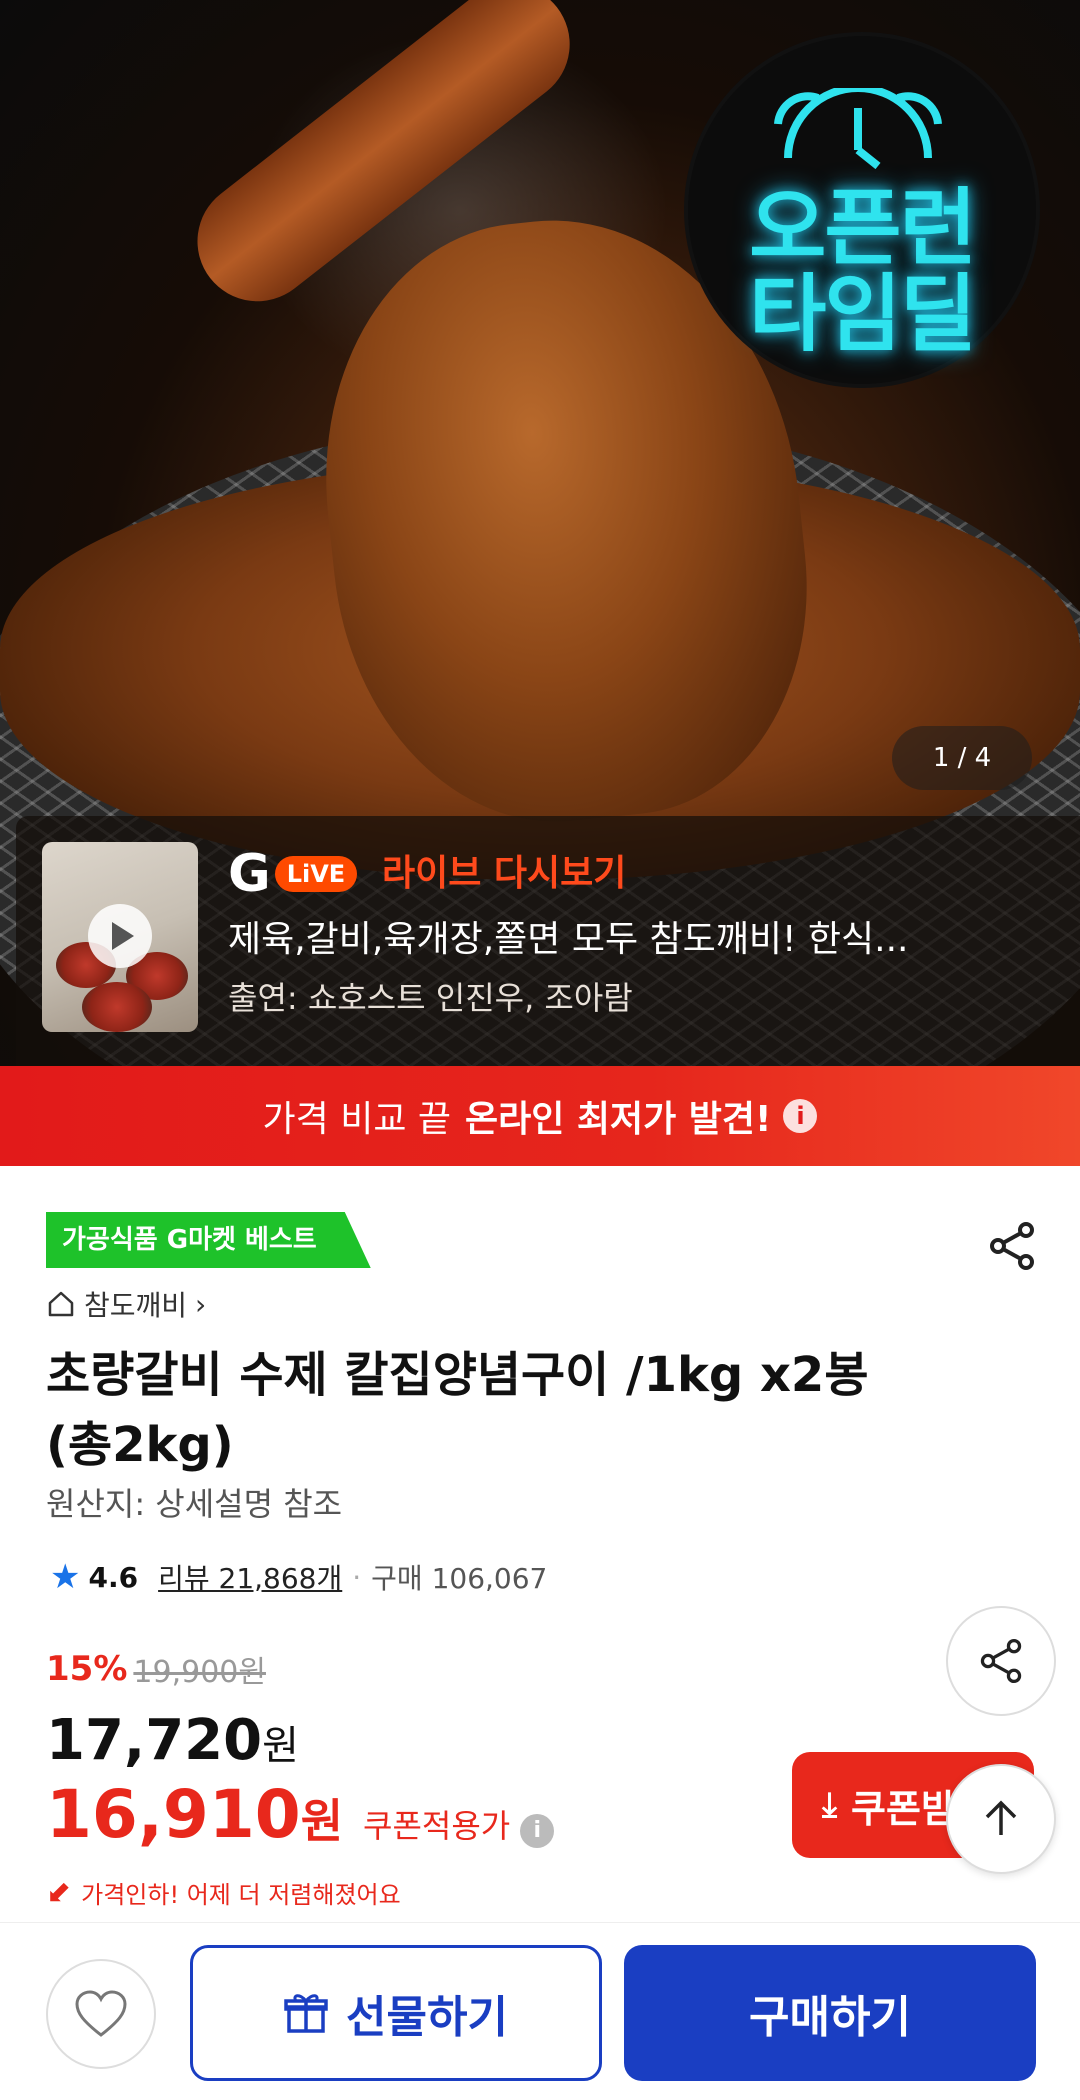 This screenshot has width=1080, height=2100. What do you see at coordinates (962, 758) in the screenshot?
I see `image-counter: 1 / 4` at bounding box center [962, 758].